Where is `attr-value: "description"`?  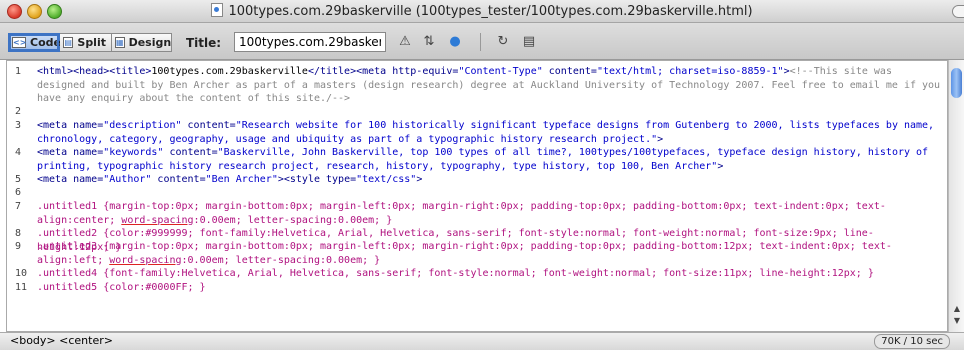 attr-value: "description" is located at coordinates (142, 125).